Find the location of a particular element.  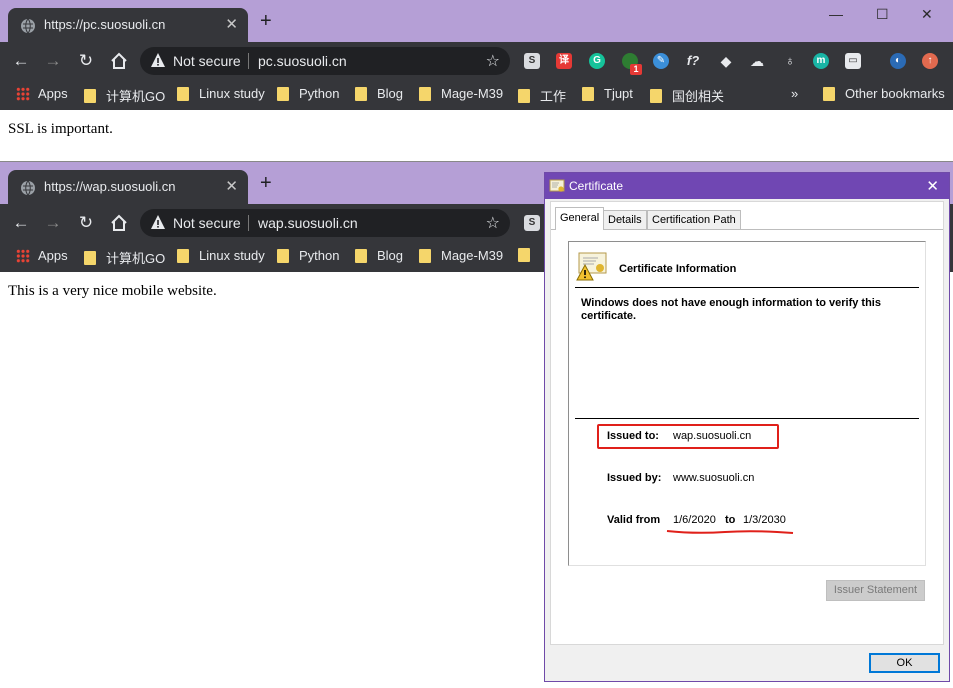

certificate-icon is located at coordinates (557, 185).